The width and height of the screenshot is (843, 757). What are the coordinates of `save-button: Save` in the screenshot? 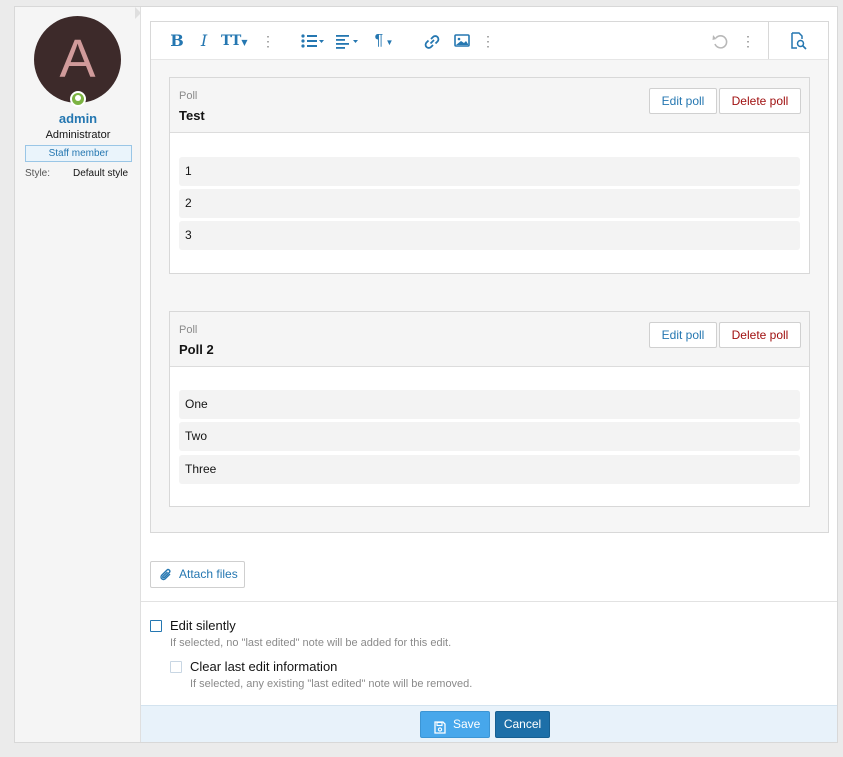 It's located at (455, 724).